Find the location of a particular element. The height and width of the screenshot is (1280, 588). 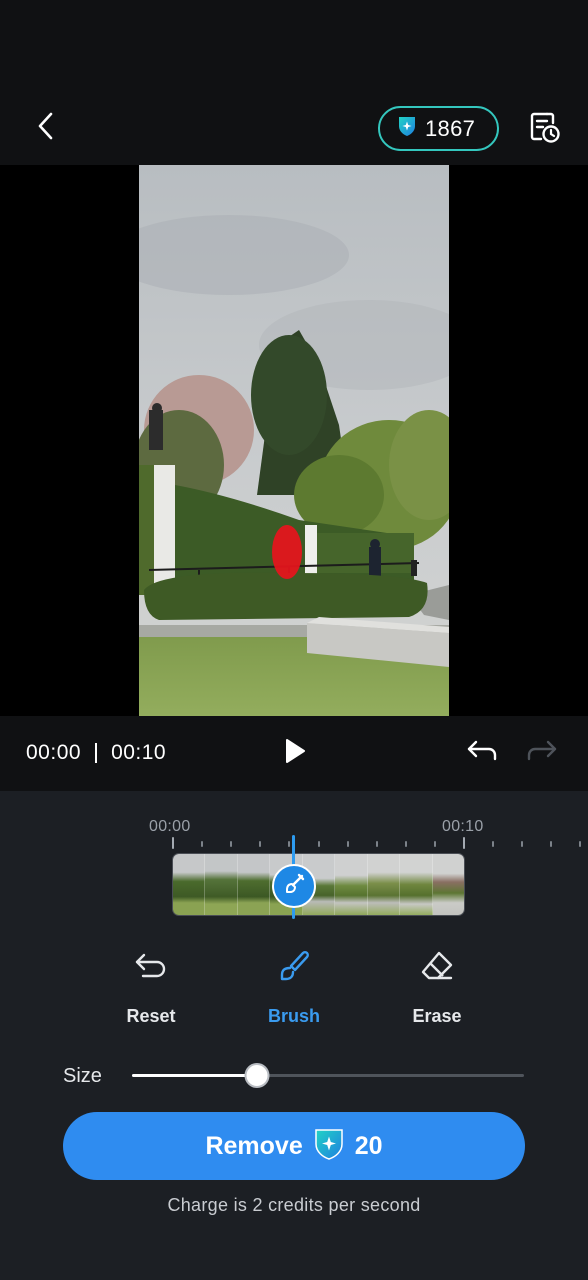

size-label: Size is located at coordinates (82, 1076).